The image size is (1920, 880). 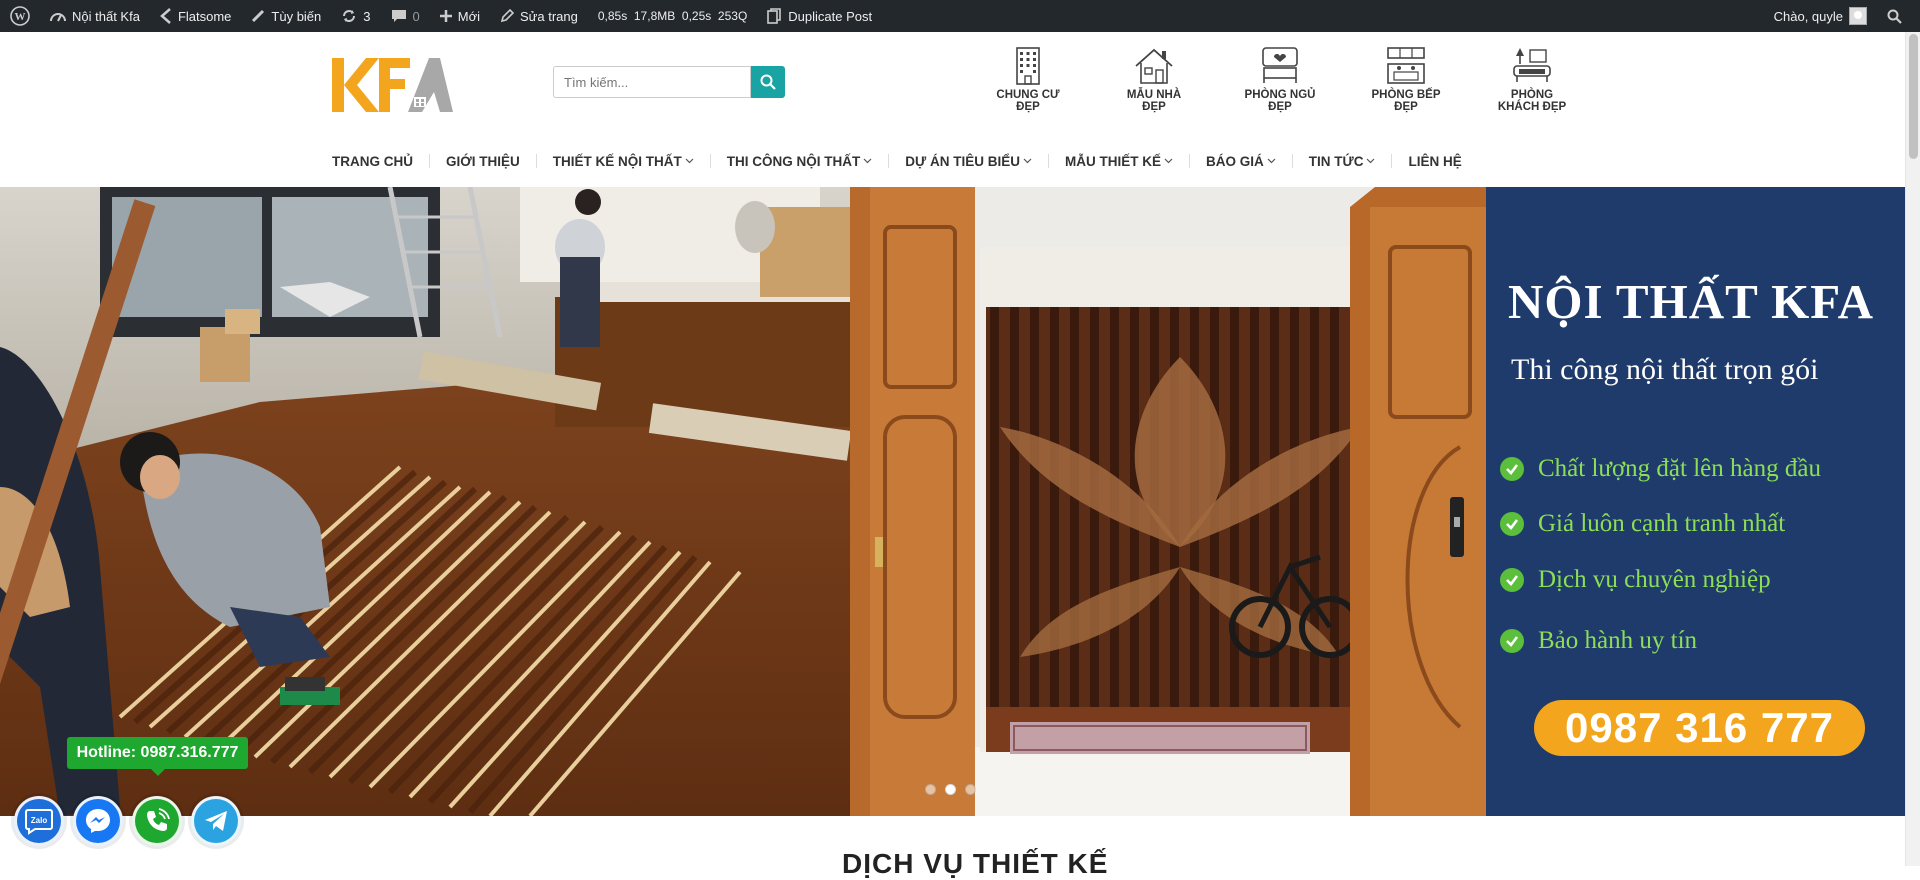 I want to click on category-label: CHUNG CƯ ĐẸP, so click(x=1028, y=101).